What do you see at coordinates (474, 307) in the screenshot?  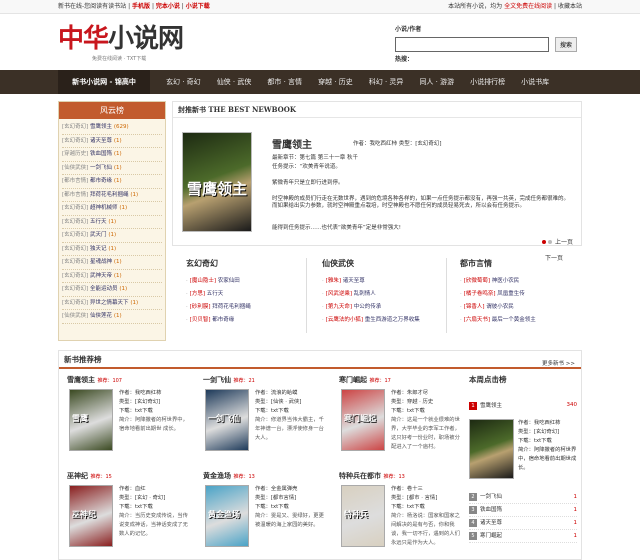 I see `category-item-tag: [锦香人]` at bounding box center [474, 307].